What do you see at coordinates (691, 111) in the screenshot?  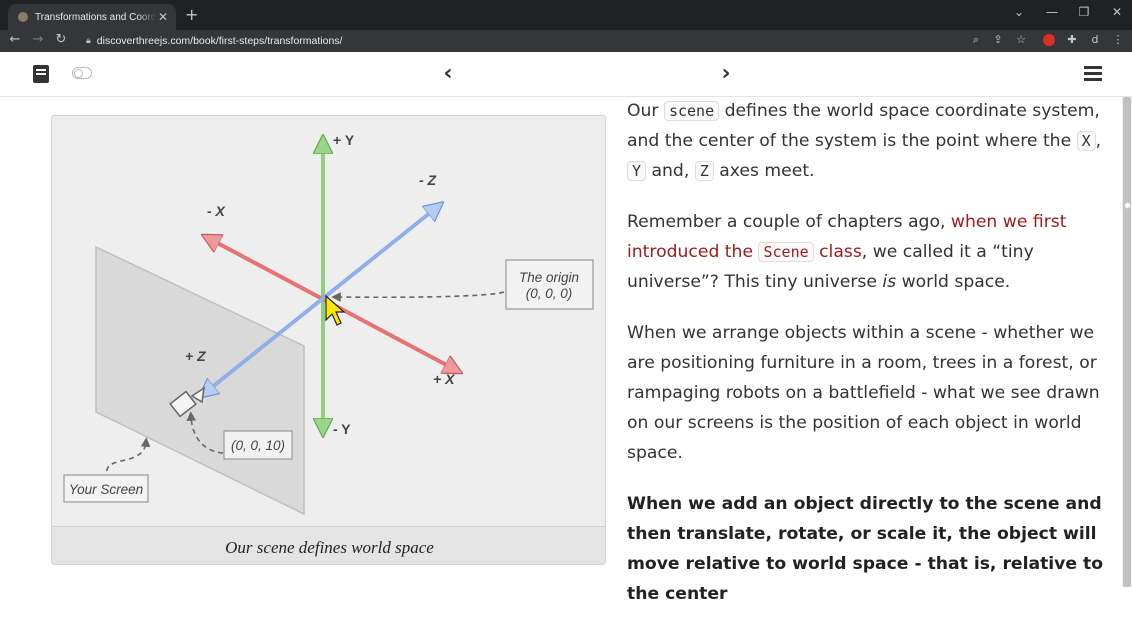 I see `code-scene: scene` at bounding box center [691, 111].